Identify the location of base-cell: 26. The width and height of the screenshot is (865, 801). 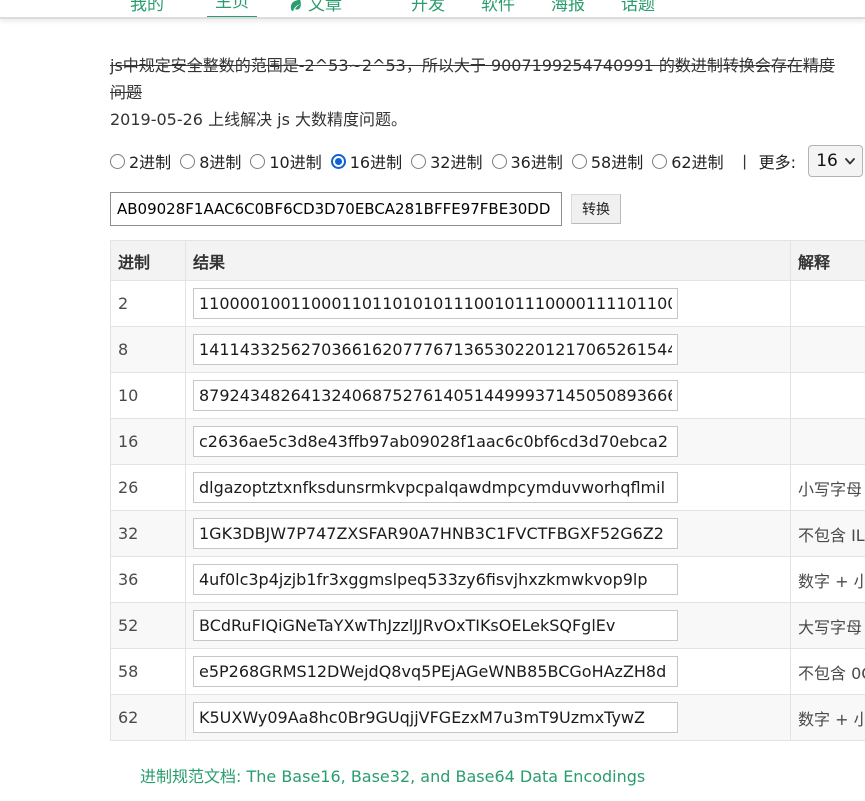
(148, 487).